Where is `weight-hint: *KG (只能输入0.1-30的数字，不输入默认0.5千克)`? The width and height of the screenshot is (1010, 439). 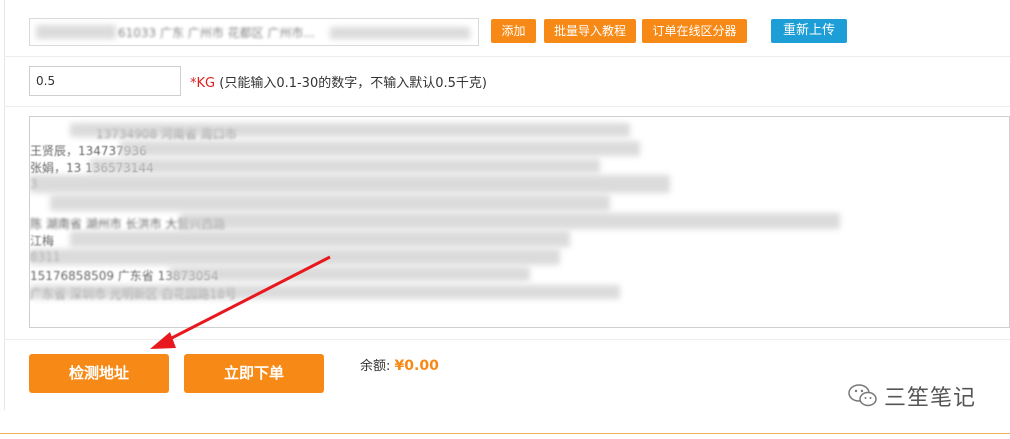
weight-hint: *KG (只能输入0.1-30的数字，不输入默认0.5千克) is located at coordinates (338, 81).